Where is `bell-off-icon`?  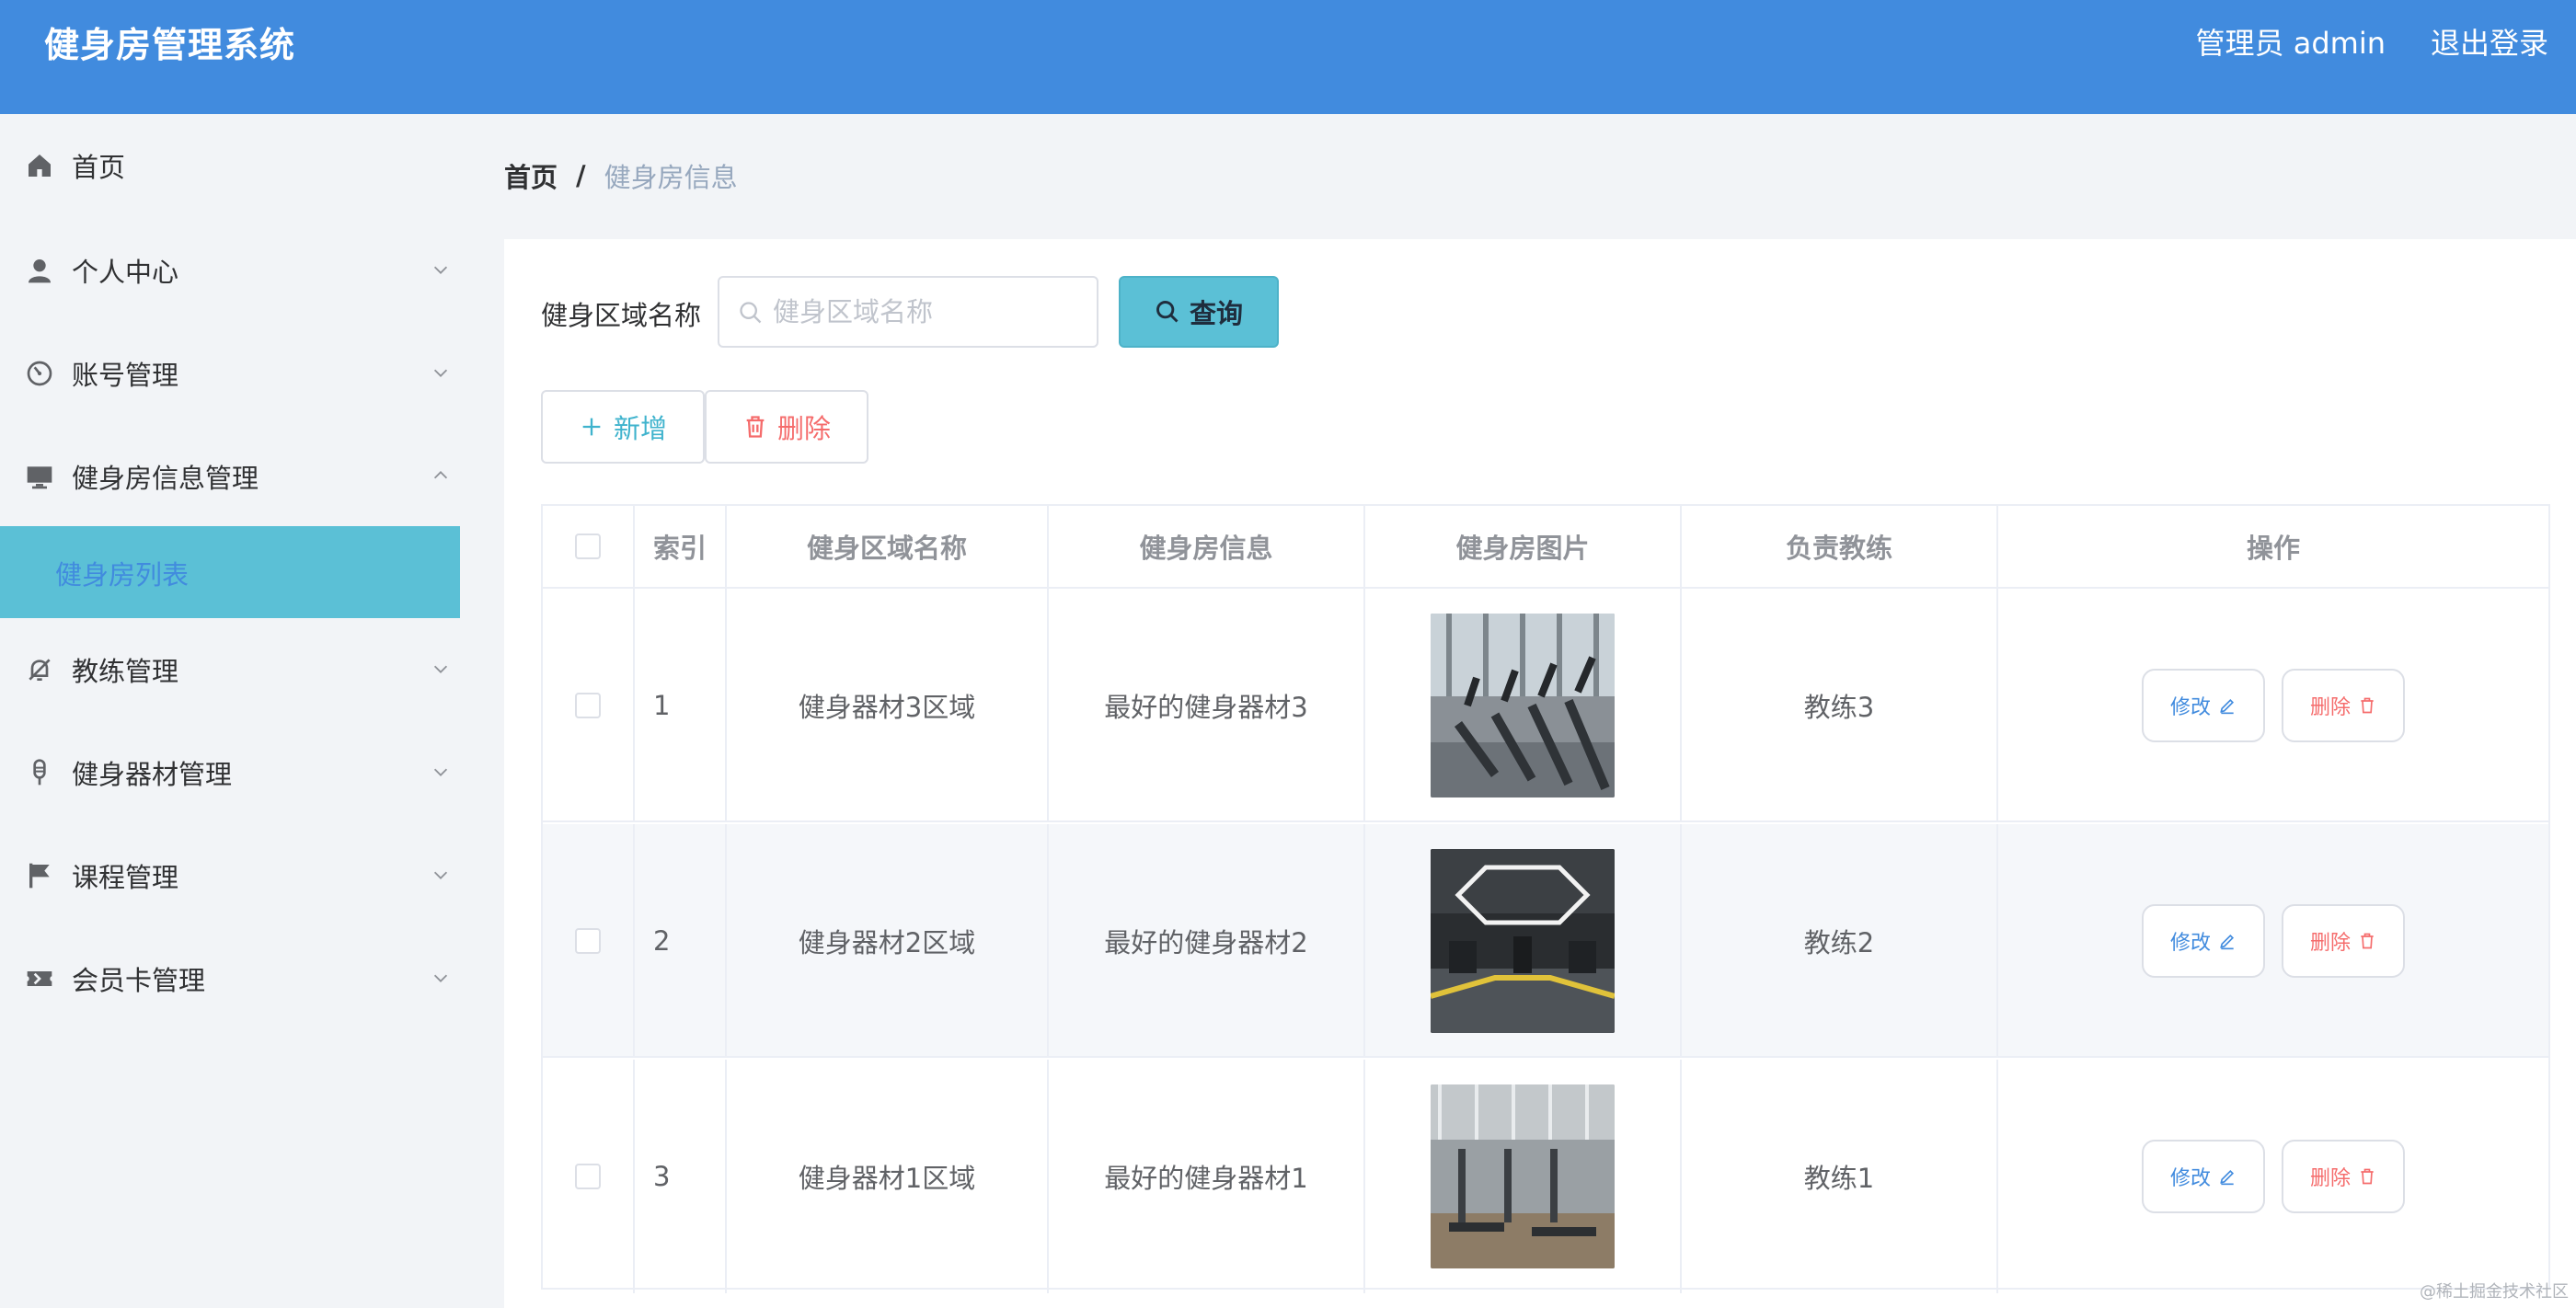
bell-off-icon is located at coordinates (39, 669).